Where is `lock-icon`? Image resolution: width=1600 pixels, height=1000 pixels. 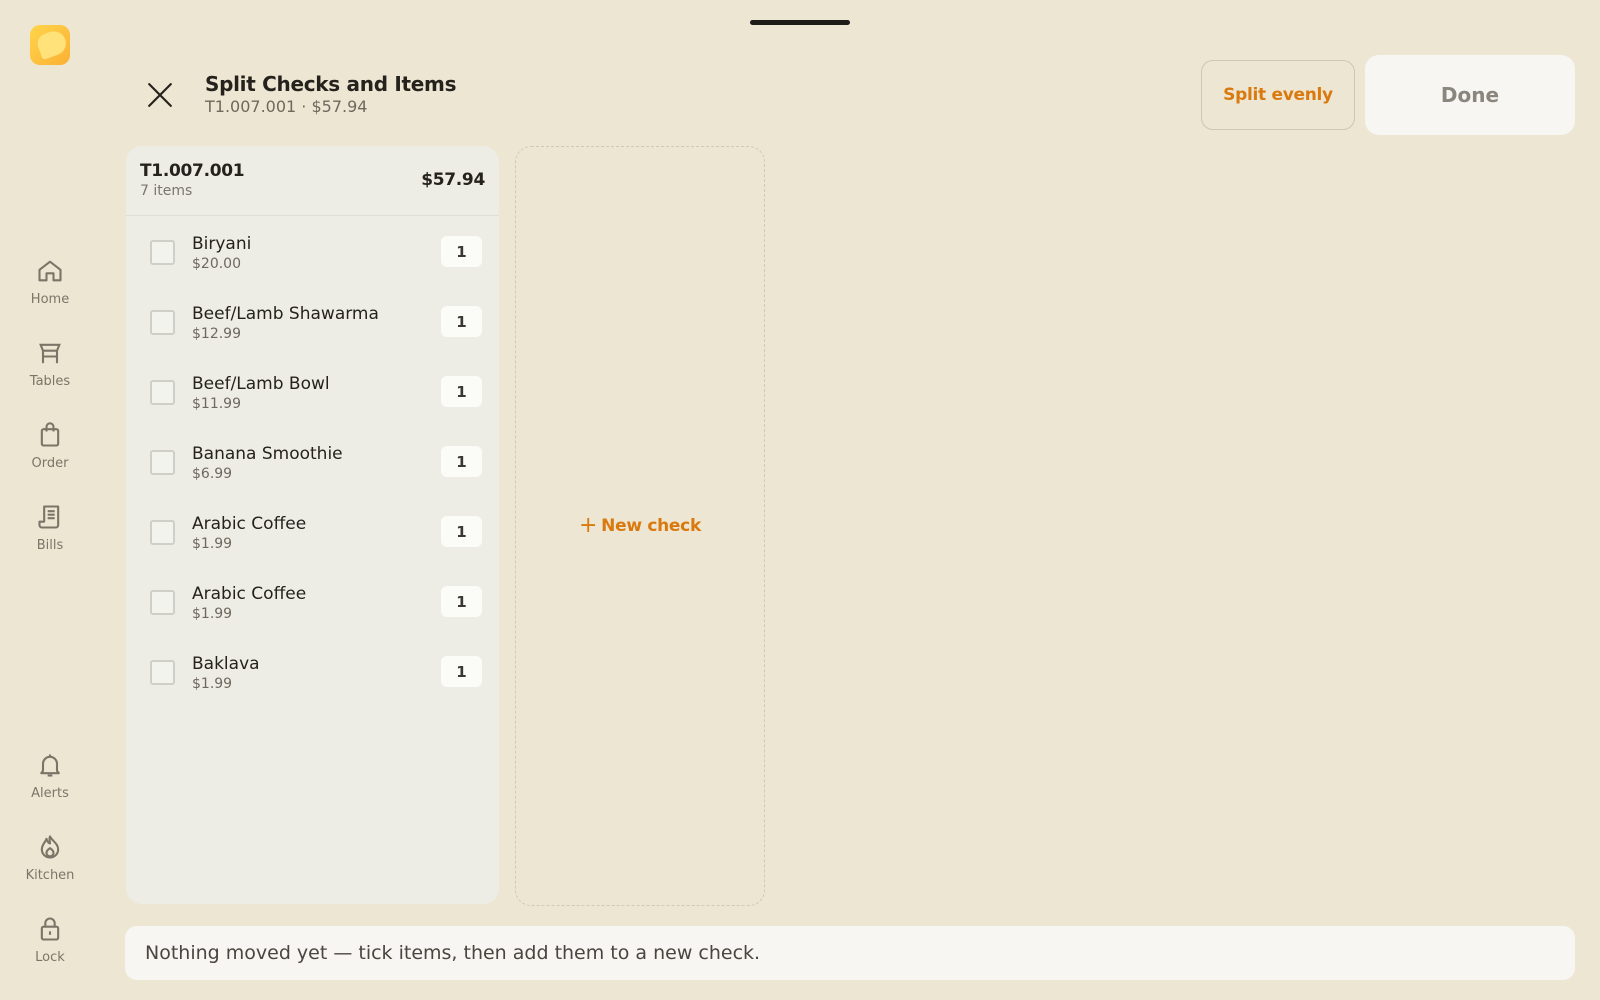
lock-icon is located at coordinates (50, 929).